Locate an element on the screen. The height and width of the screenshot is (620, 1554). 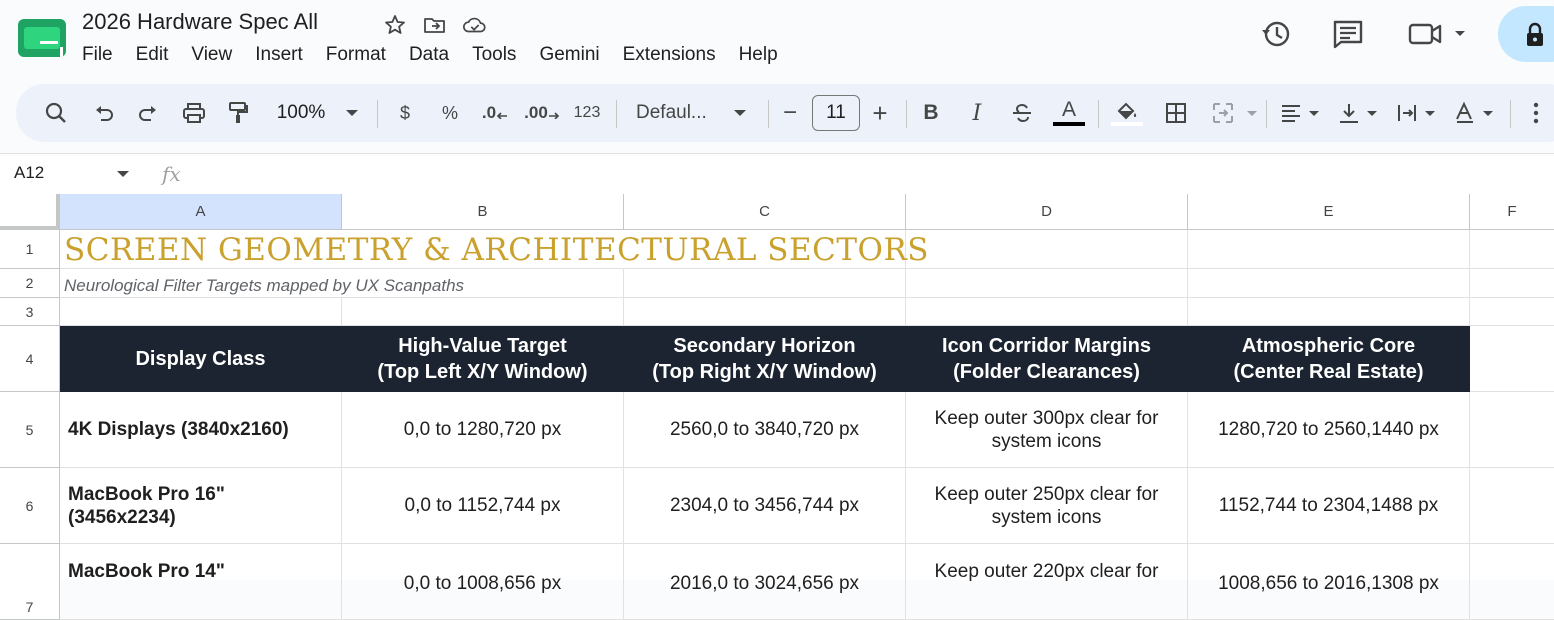
menu-data: Data is located at coordinates (429, 55).